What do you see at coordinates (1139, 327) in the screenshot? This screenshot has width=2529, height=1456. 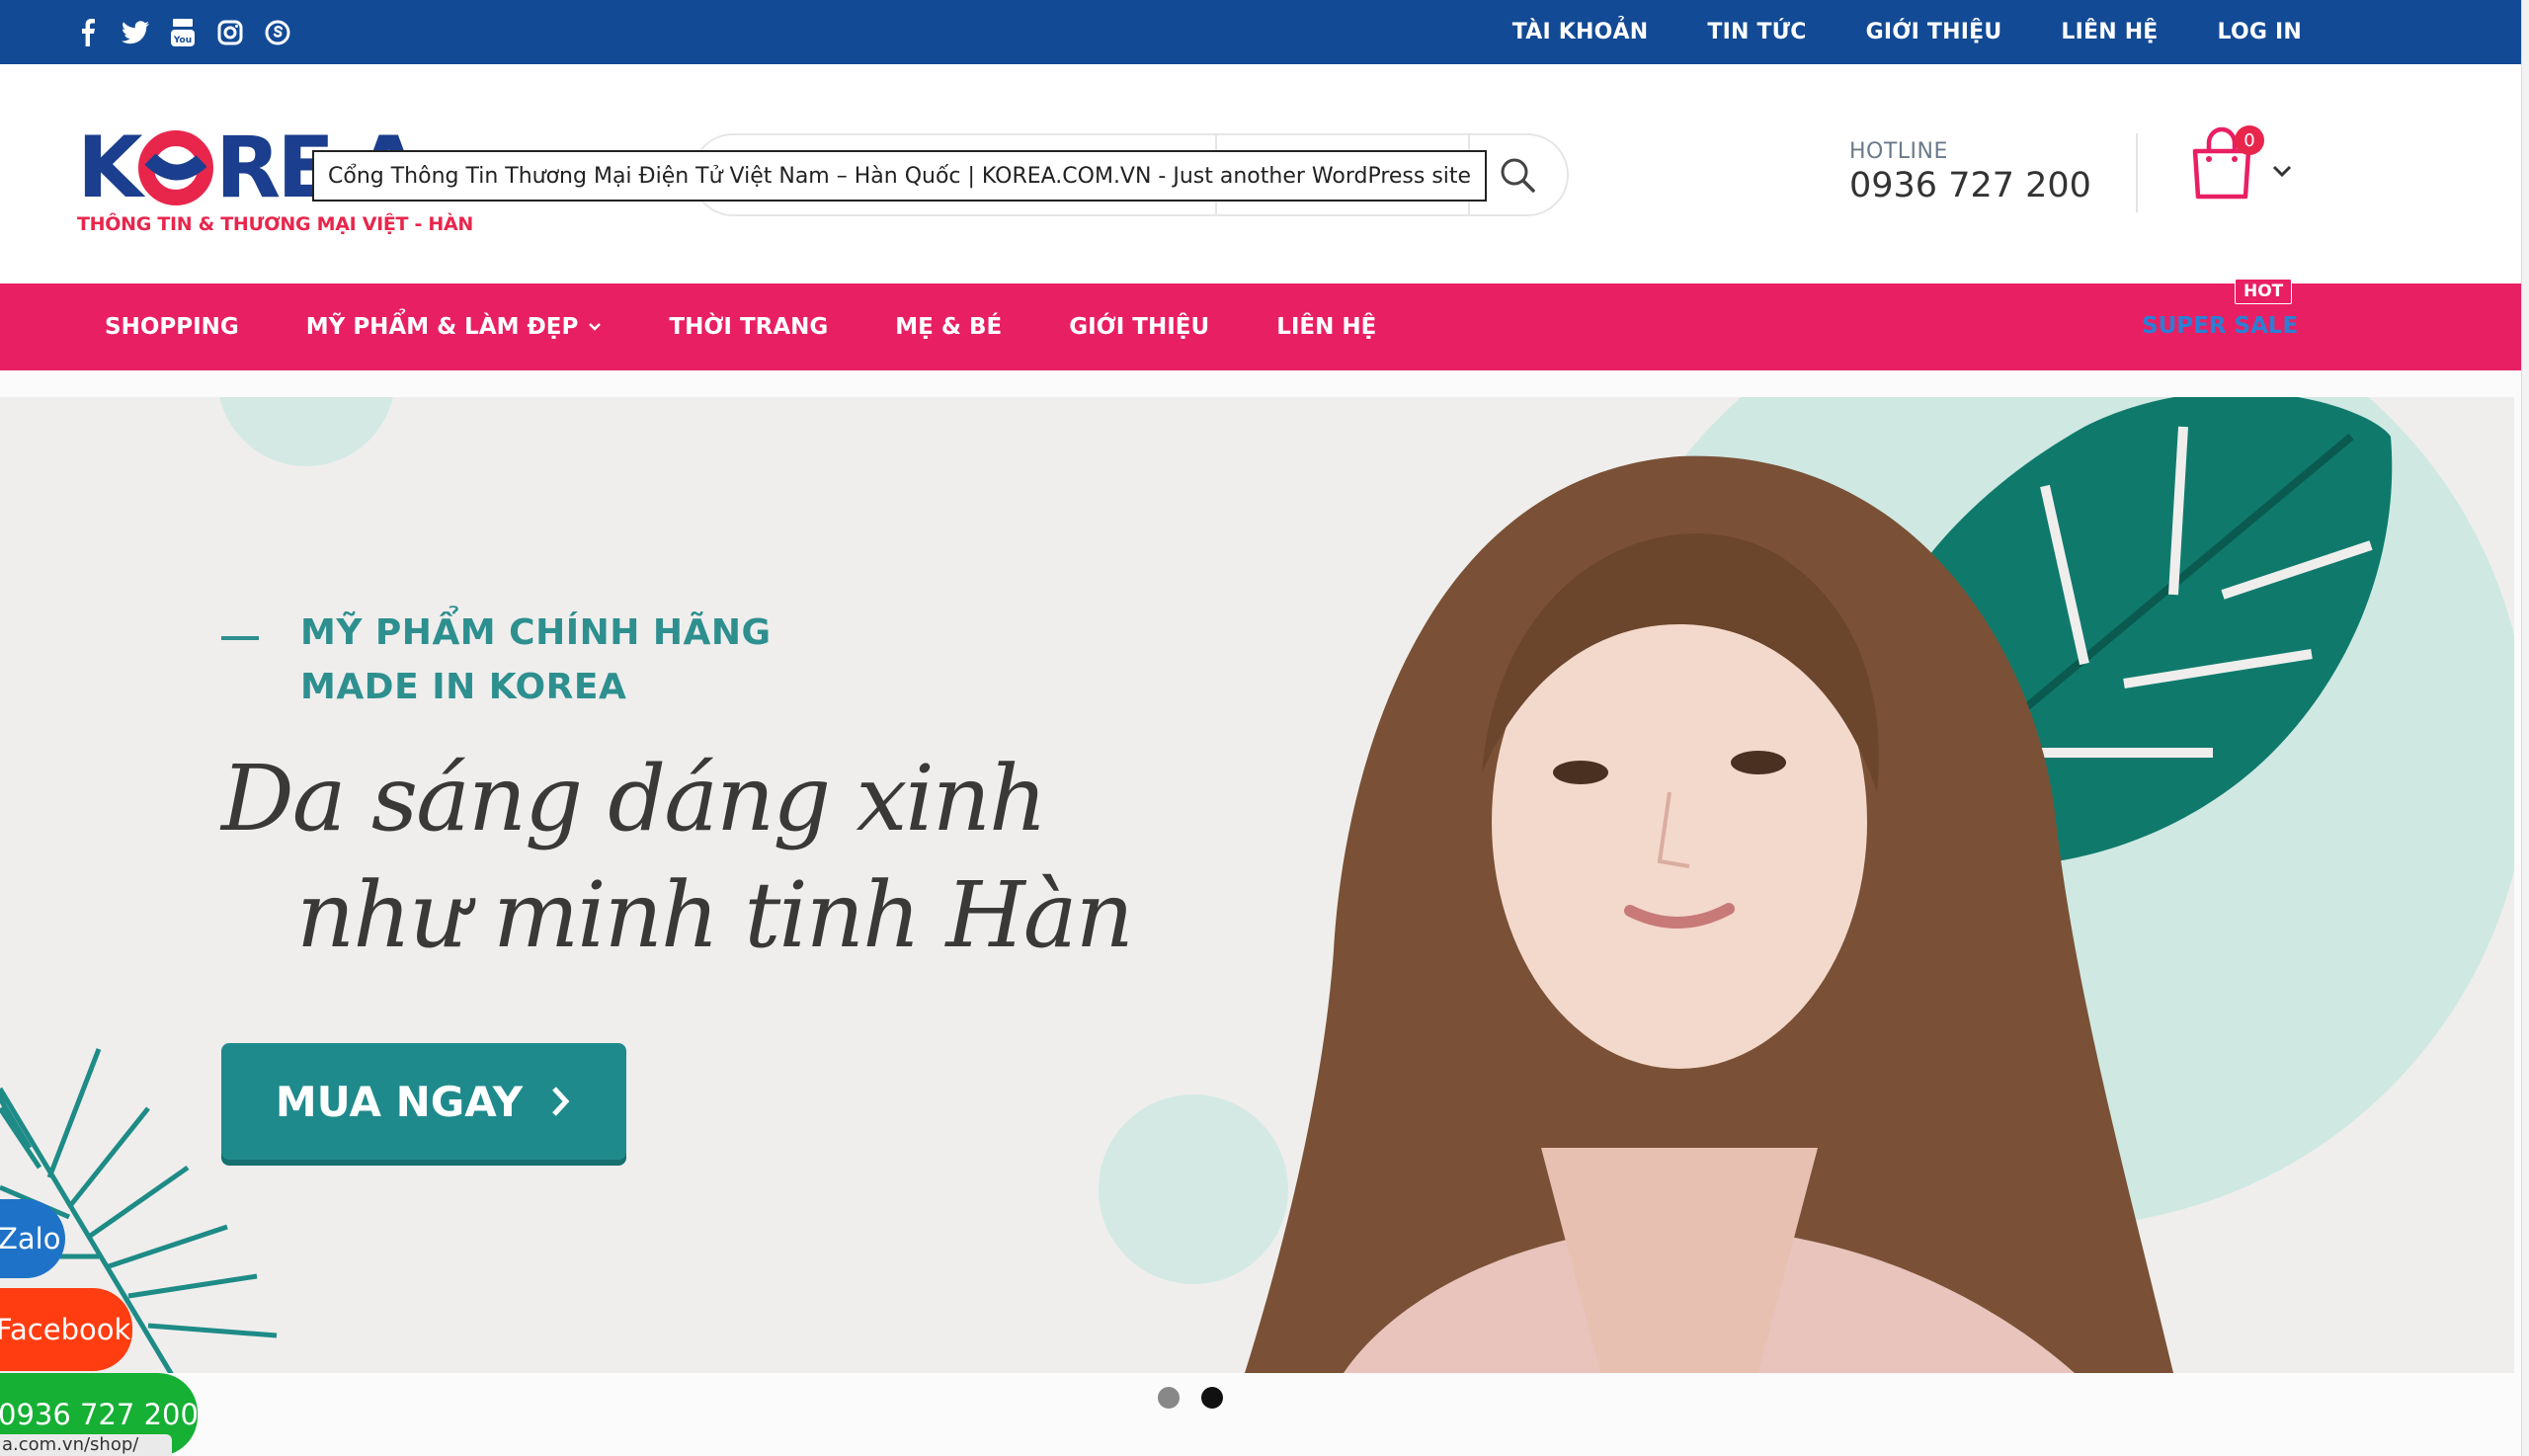 I see `nav-about: GIỚI THIỆU` at bounding box center [1139, 327].